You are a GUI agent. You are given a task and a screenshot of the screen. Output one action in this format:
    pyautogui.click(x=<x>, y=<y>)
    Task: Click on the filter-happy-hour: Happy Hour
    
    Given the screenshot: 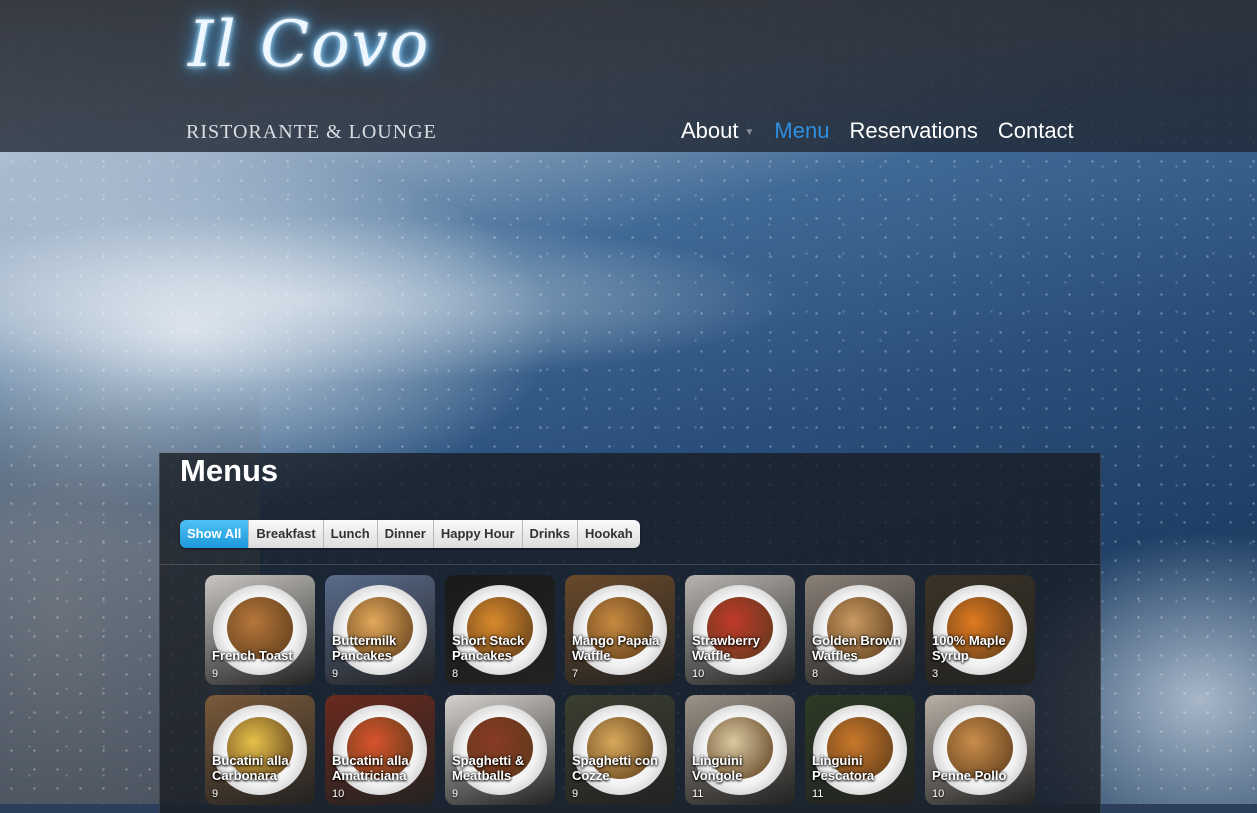 What is the action you would take?
    pyautogui.click(x=478, y=534)
    